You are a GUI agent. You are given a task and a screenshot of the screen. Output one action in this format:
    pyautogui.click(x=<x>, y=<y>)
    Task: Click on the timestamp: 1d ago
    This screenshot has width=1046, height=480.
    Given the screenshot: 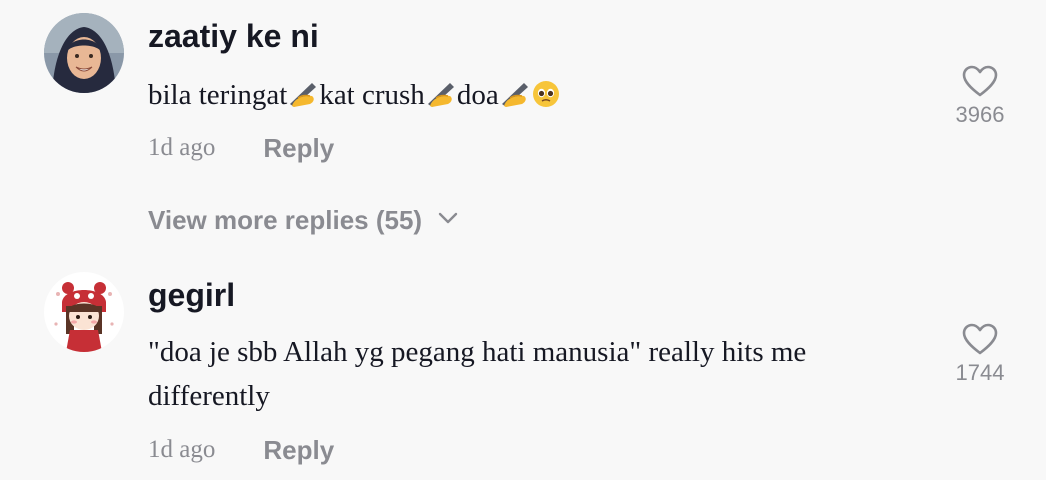 What is the action you would take?
    pyautogui.click(x=182, y=449)
    